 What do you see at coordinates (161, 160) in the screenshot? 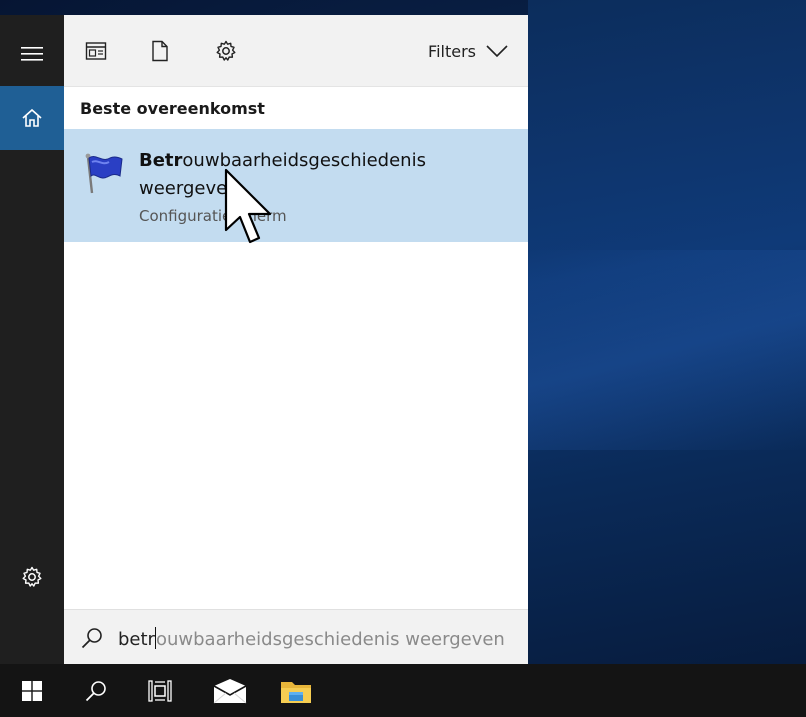
I see `title-match-part: Betr` at bounding box center [161, 160].